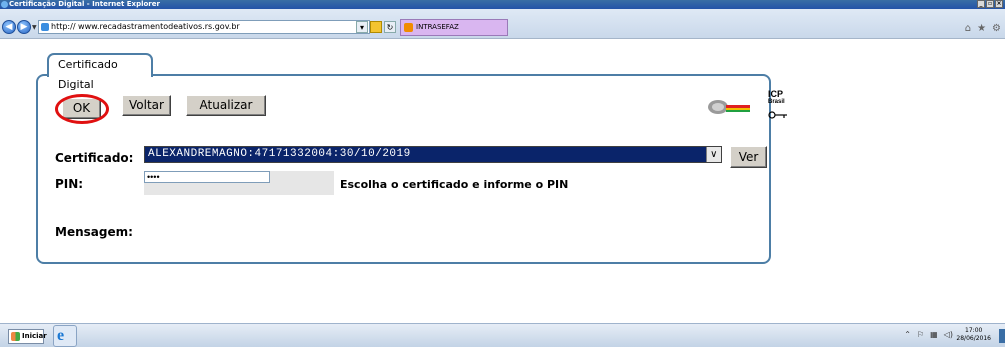 Image resolution: width=1005 pixels, height=347 pixels. Describe the element at coordinates (4, 4) in the screenshot. I see `ie-icon` at that location.